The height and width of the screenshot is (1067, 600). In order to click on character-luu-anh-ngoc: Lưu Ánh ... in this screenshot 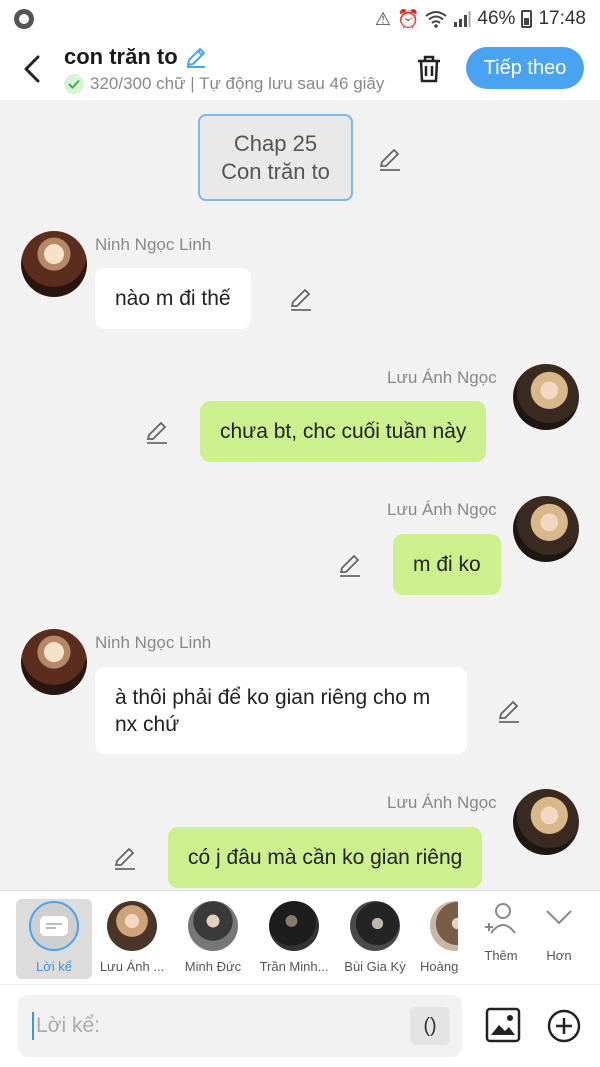, I will do `click(132, 939)`.